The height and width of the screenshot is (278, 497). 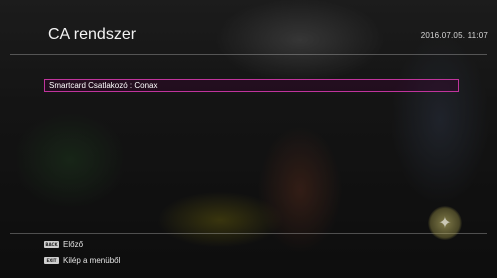 I want to click on page-title: CA rendszer, so click(x=92, y=34).